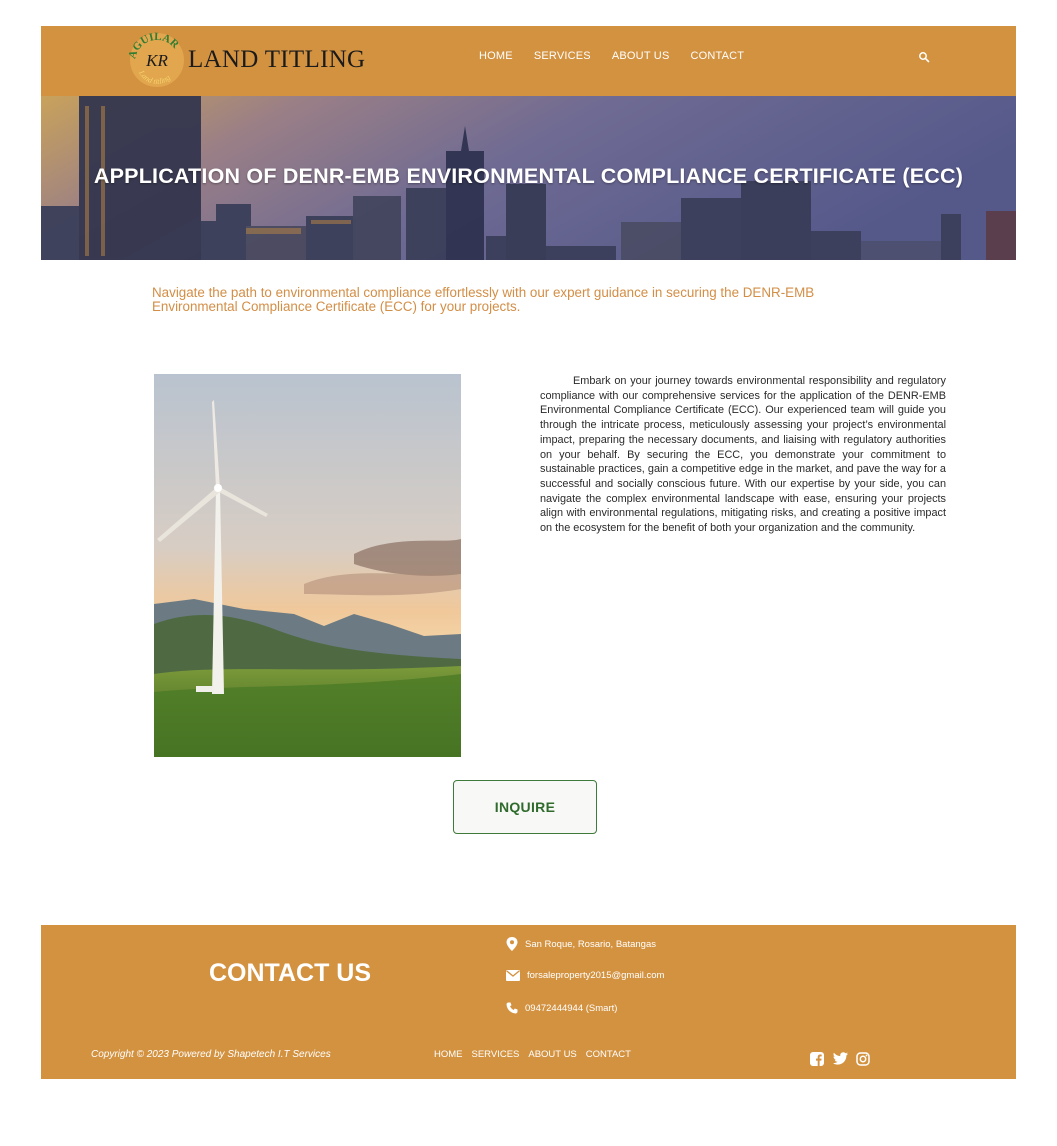 This screenshot has width=1057, height=1146. What do you see at coordinates (496, 56) in the screenshot?
I see `nav-home: HOME` at bounding box center [496, 56].